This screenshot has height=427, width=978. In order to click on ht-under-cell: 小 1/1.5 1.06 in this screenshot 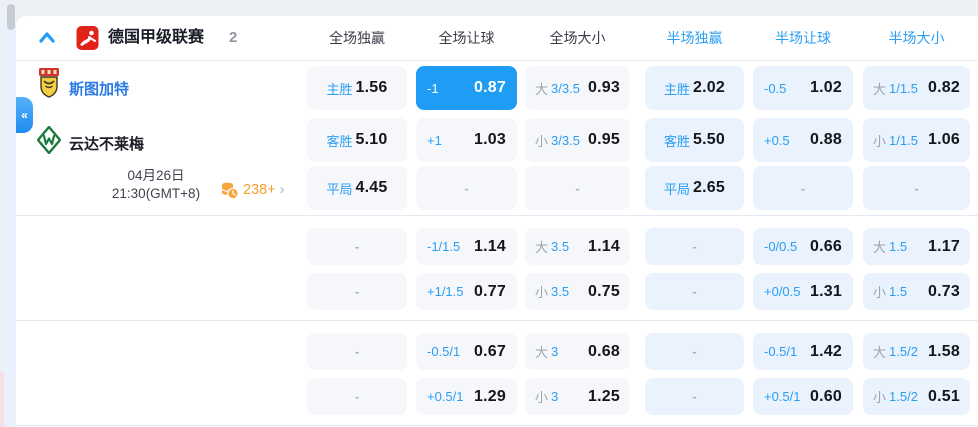, I will do `click(916, 140)`.